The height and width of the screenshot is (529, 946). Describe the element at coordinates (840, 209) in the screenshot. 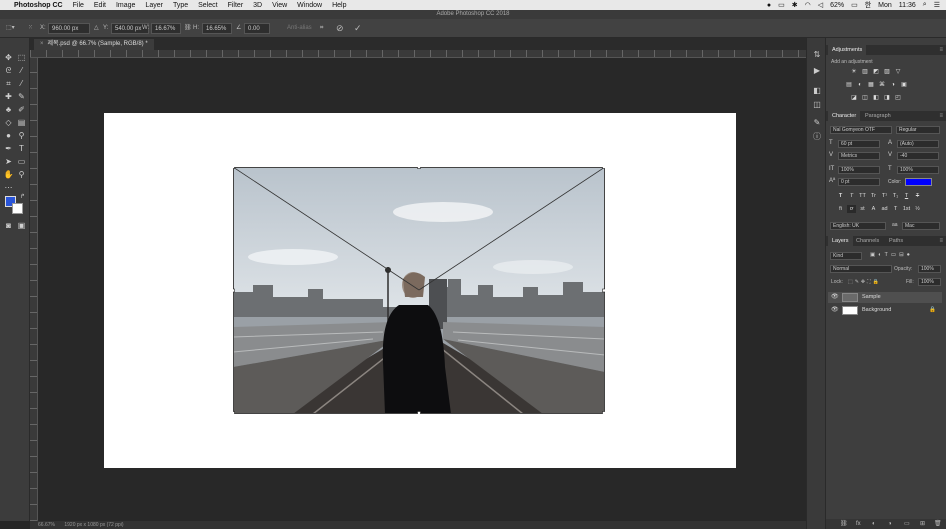

I see `ligatures-button: fi` at that location.